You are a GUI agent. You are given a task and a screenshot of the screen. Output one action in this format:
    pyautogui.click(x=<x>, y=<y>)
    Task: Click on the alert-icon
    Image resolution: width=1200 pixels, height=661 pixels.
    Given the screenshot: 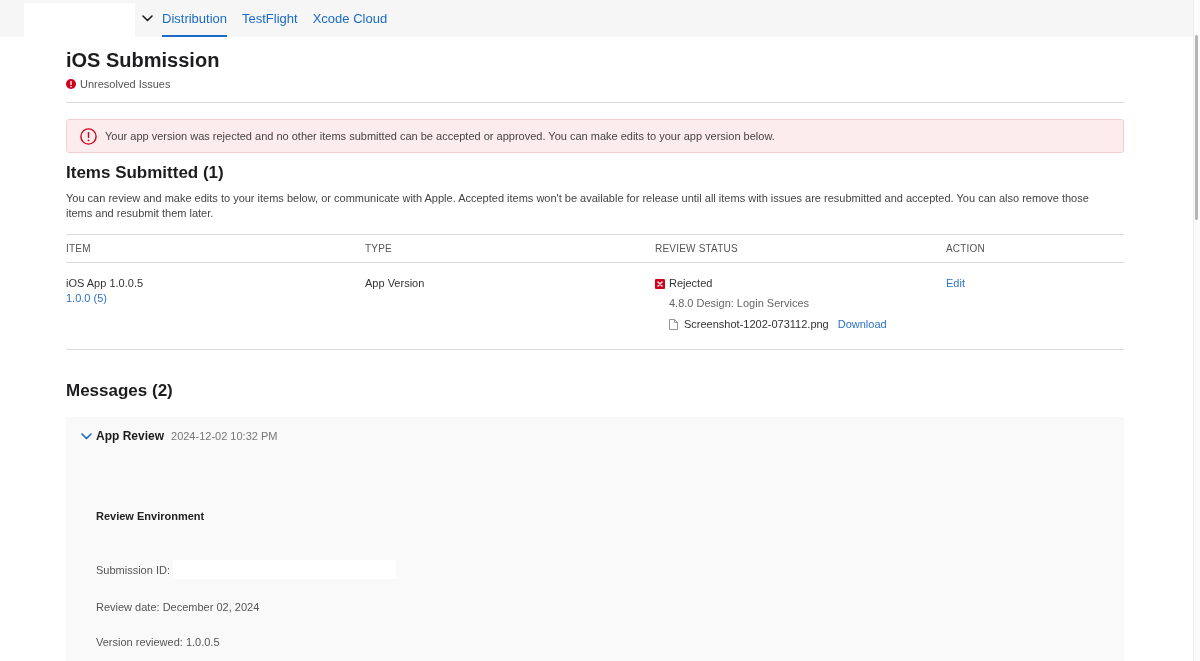 What is the action you would take?
    pyautogui.click(x=88, y=136)
    